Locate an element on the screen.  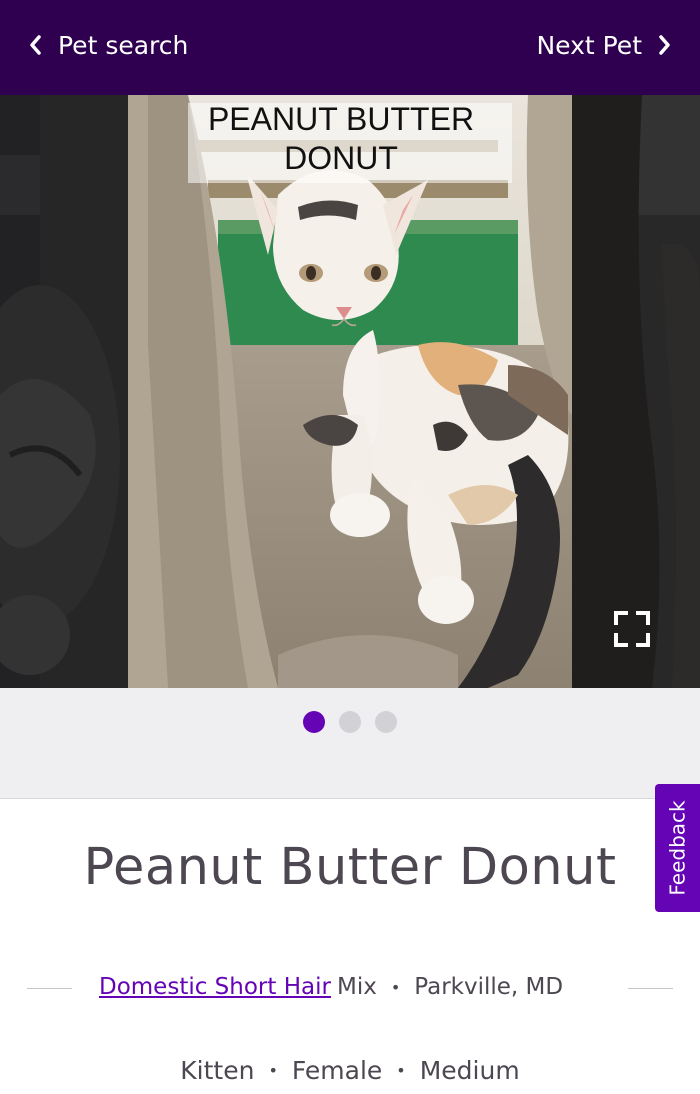
next-pet-link: Next Pet is located at coordinates (604, 45).